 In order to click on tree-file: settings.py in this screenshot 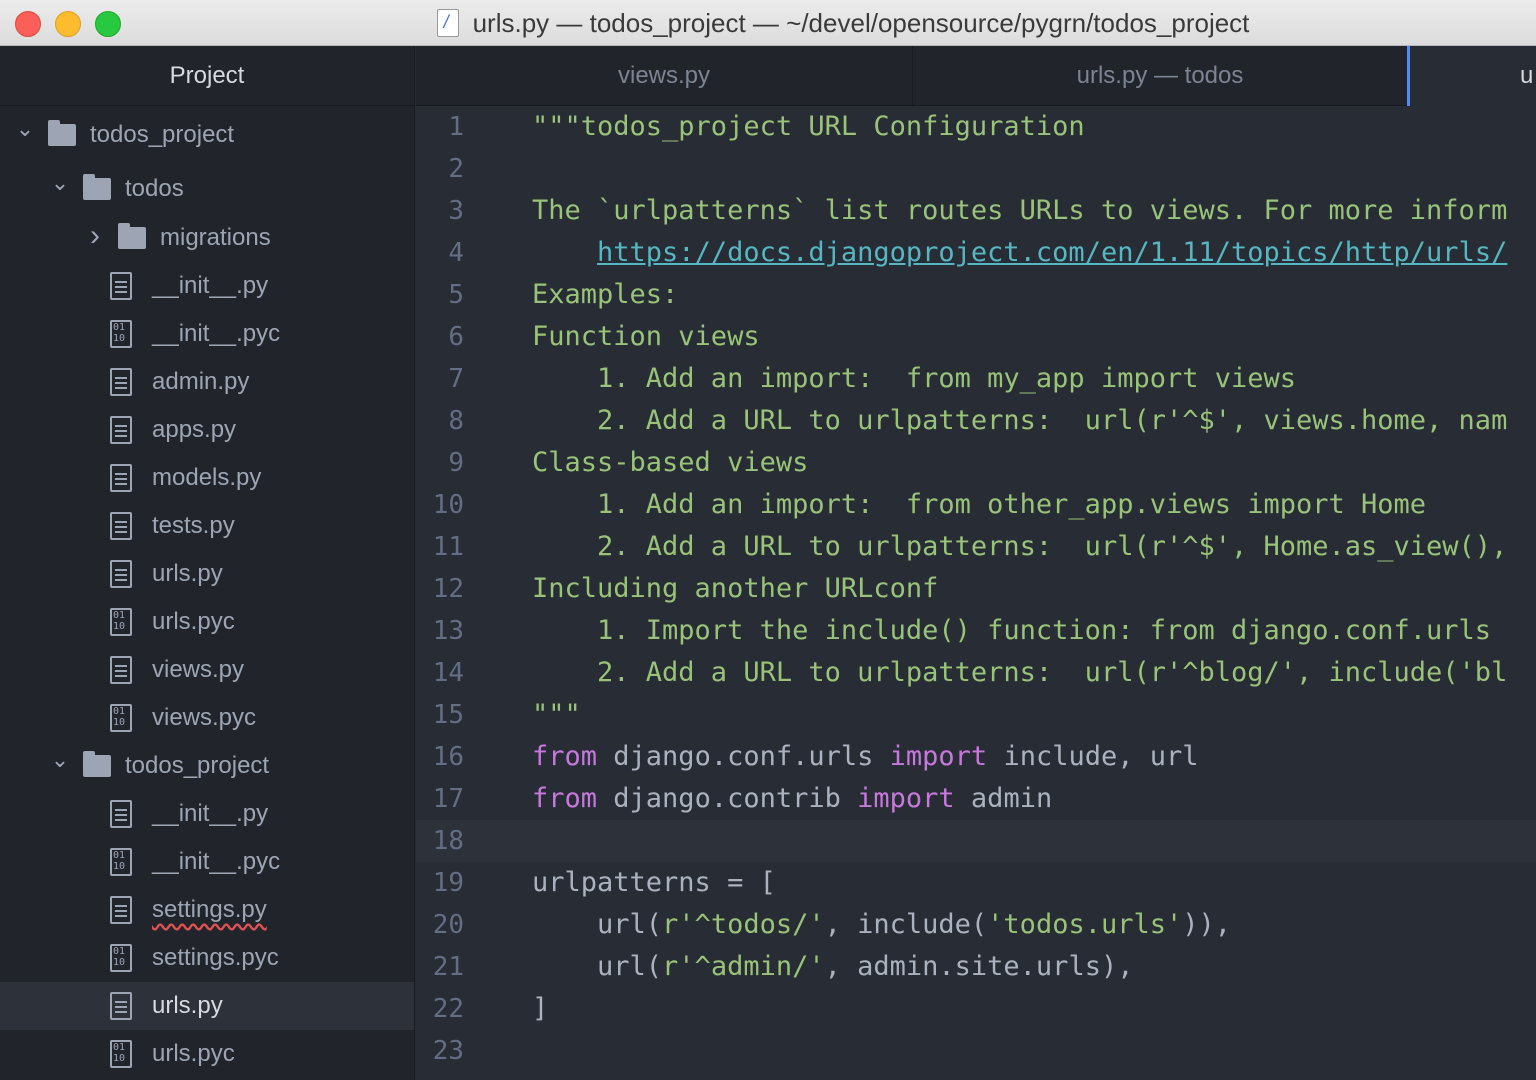, I will do `click(207, 910)`.